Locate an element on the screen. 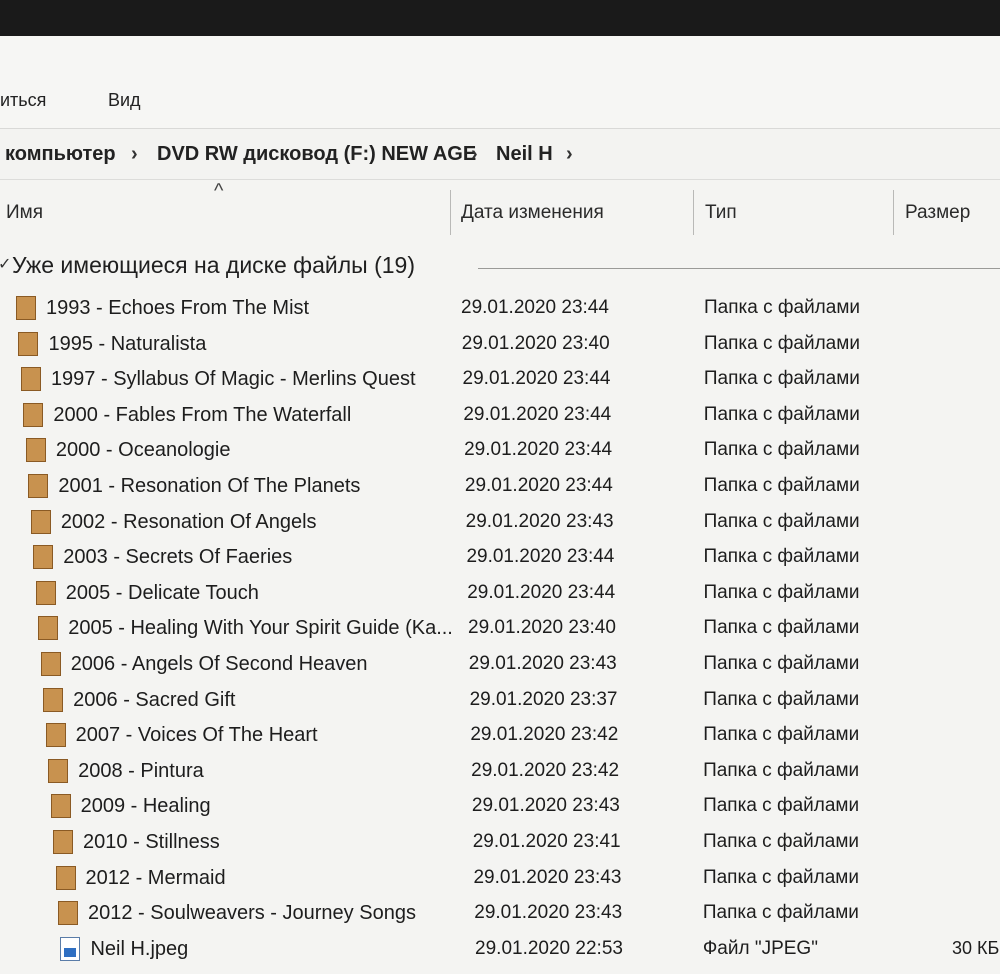 Image resolution: width=1000 pixels, height=974 pixels. sort-ascending-icon: ^ is located at coordinates (219, 191).